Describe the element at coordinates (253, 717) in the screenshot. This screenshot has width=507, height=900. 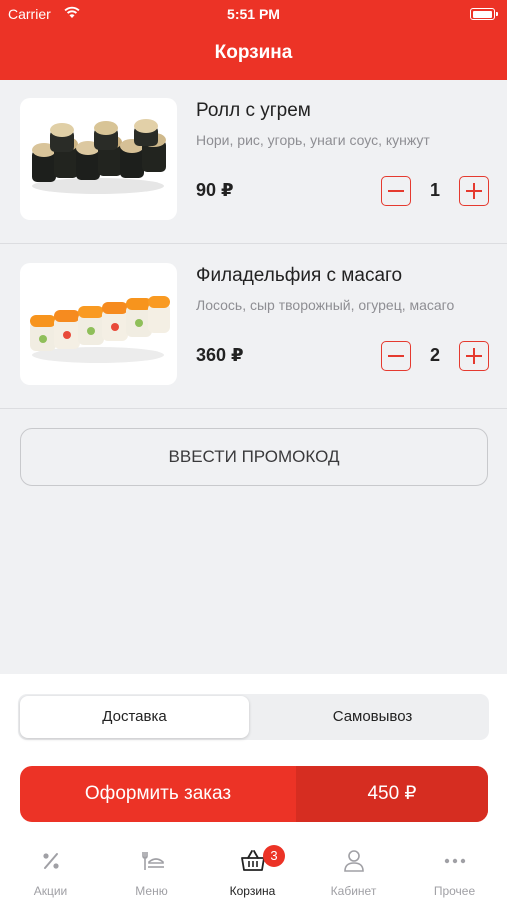
I see `delivery-type-selector: Доставка Самовывоз` at that location.